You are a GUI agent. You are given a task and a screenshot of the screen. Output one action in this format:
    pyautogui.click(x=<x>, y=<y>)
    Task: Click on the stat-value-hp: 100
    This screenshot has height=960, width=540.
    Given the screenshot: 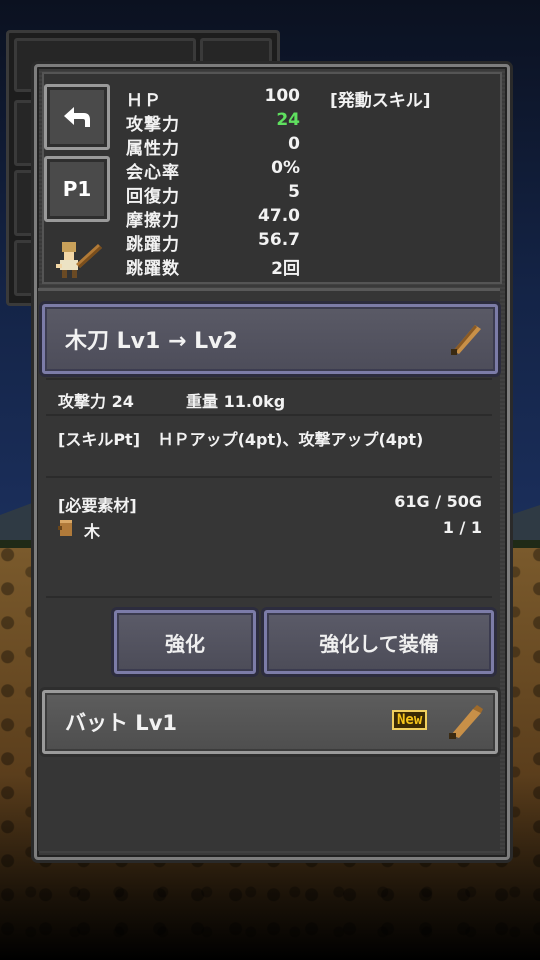 What is the action you would take?
    pyautogui.click(x=282, y=96)
    